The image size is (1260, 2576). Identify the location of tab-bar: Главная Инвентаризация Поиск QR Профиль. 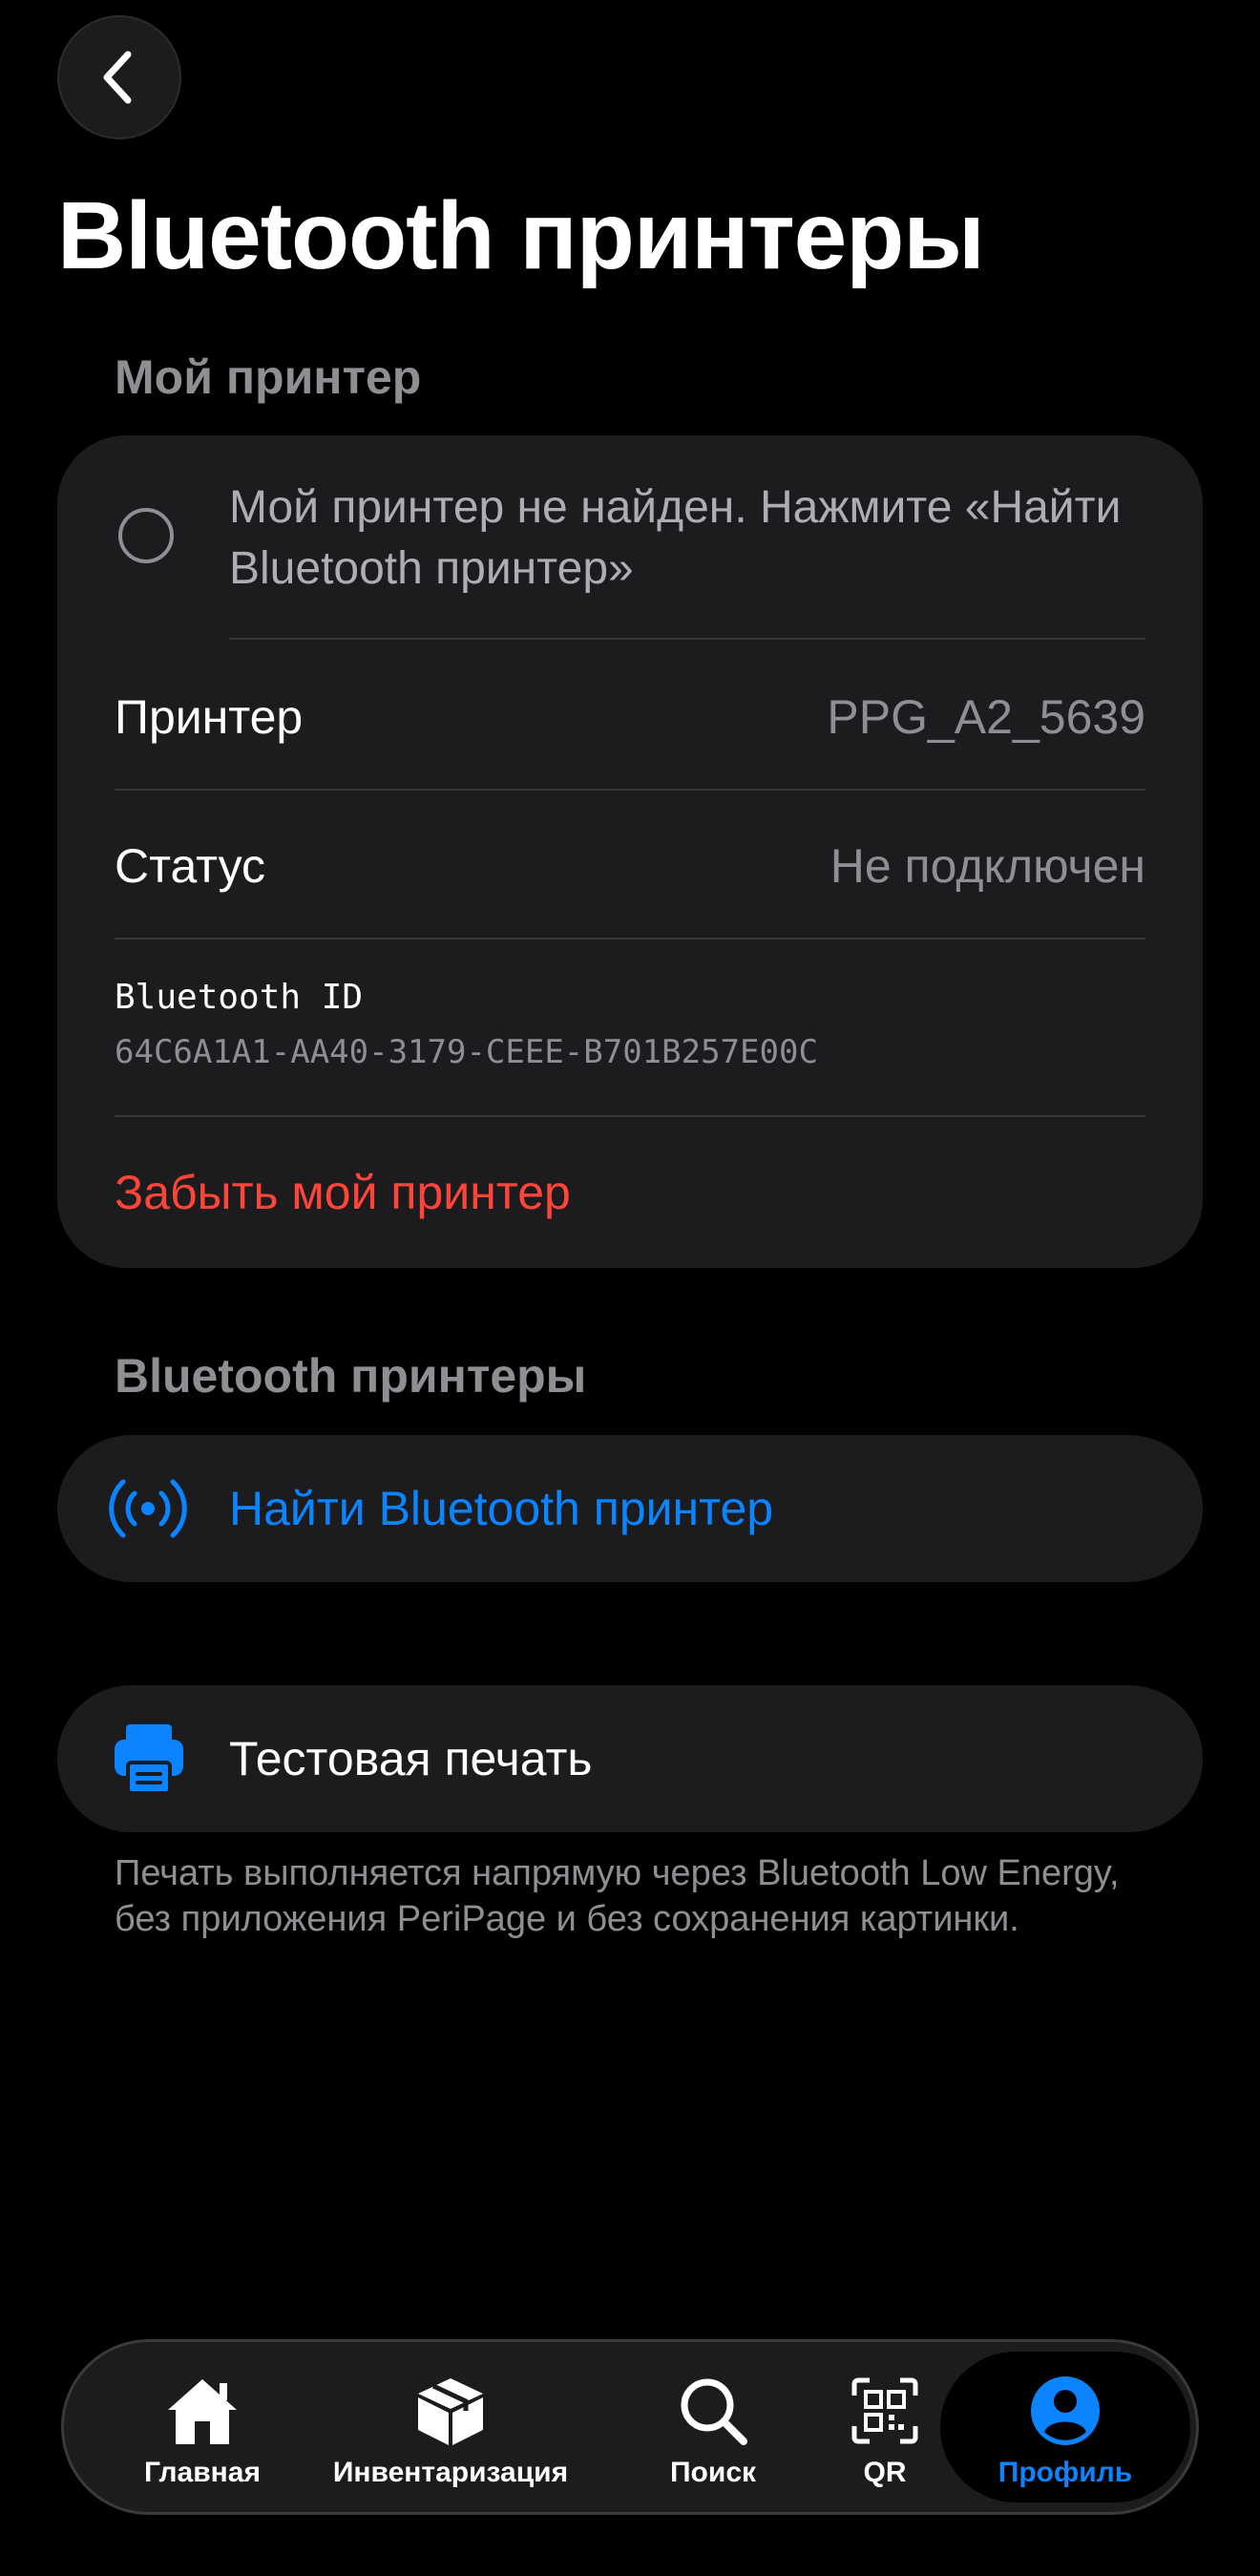
(630, 2427).